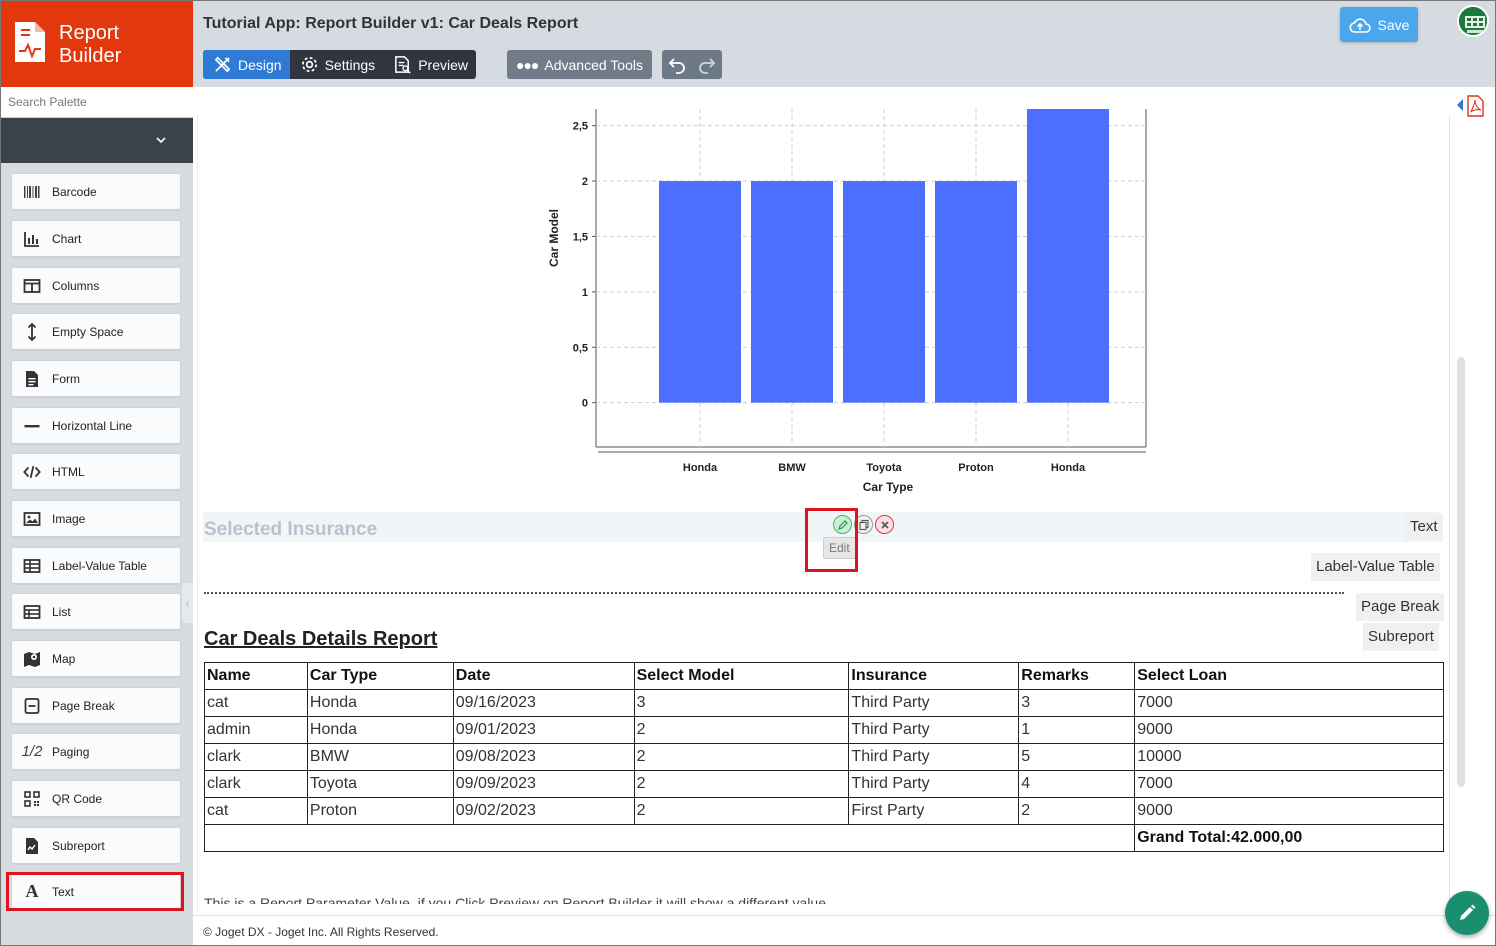  I want to click on column-header: Name, so click(256, 676).